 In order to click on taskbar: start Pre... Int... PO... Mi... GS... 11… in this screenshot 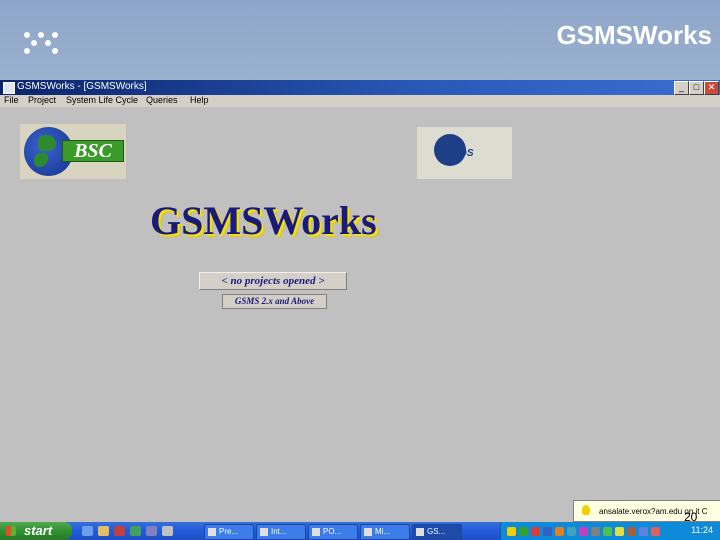, I will do `click(360, 531)`.